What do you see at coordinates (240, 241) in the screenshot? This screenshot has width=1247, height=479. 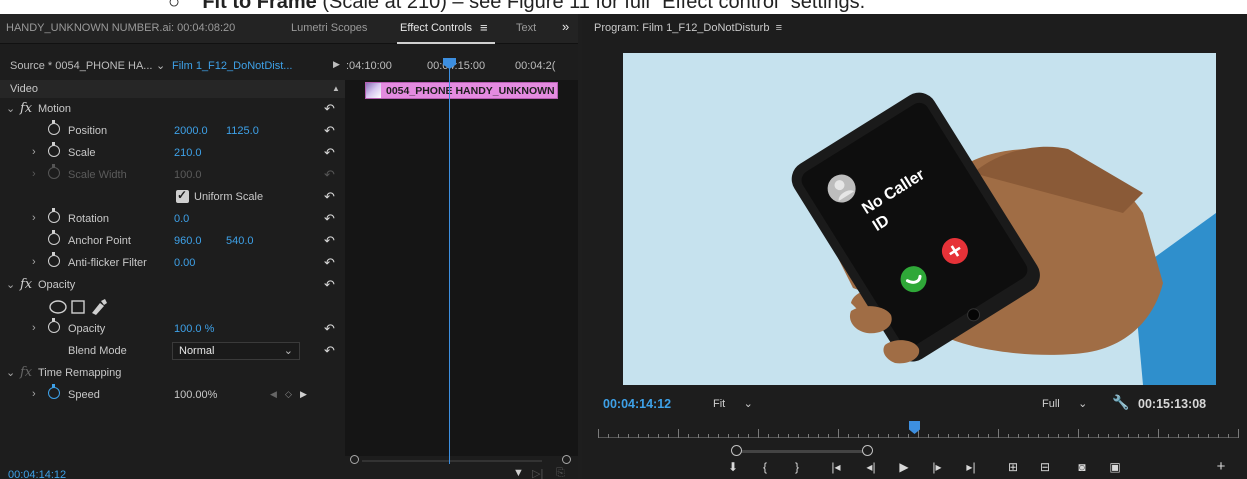 I see `anchor-y-value: 540.0` at bounding box center [240, 241].